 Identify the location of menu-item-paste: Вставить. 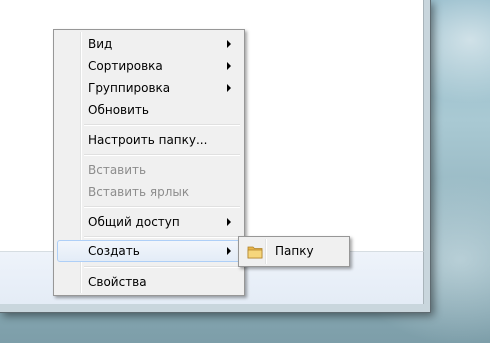
(149, 170).